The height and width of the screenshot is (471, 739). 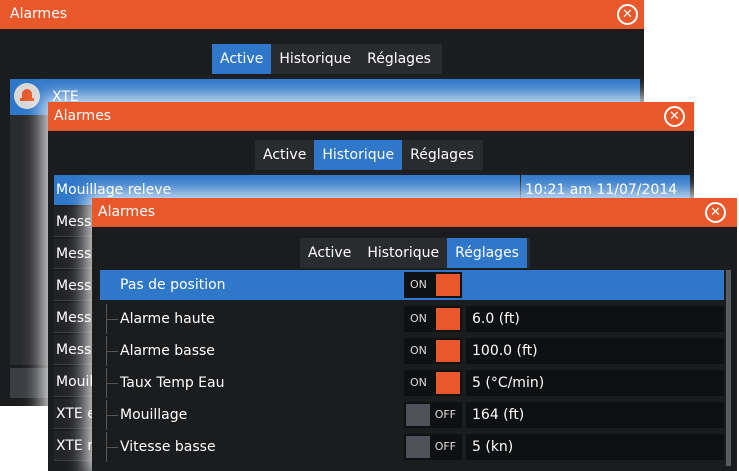 What do you see at coordinates (595, 383) in the screenshot?
I see `setting-value: 5 (°C/min)` at bounding box center [595, 383].